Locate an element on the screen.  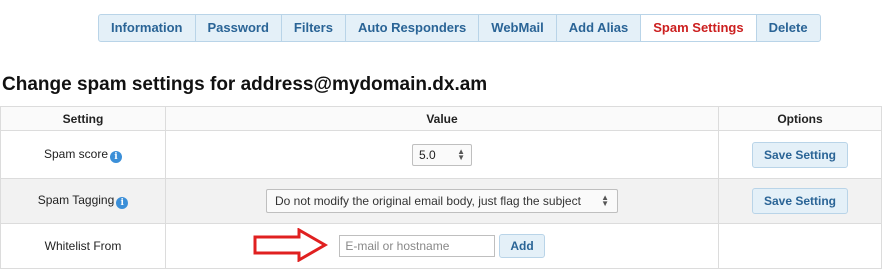
spam-score-options-cell: Save Setting is located at coordinates (800, 154).